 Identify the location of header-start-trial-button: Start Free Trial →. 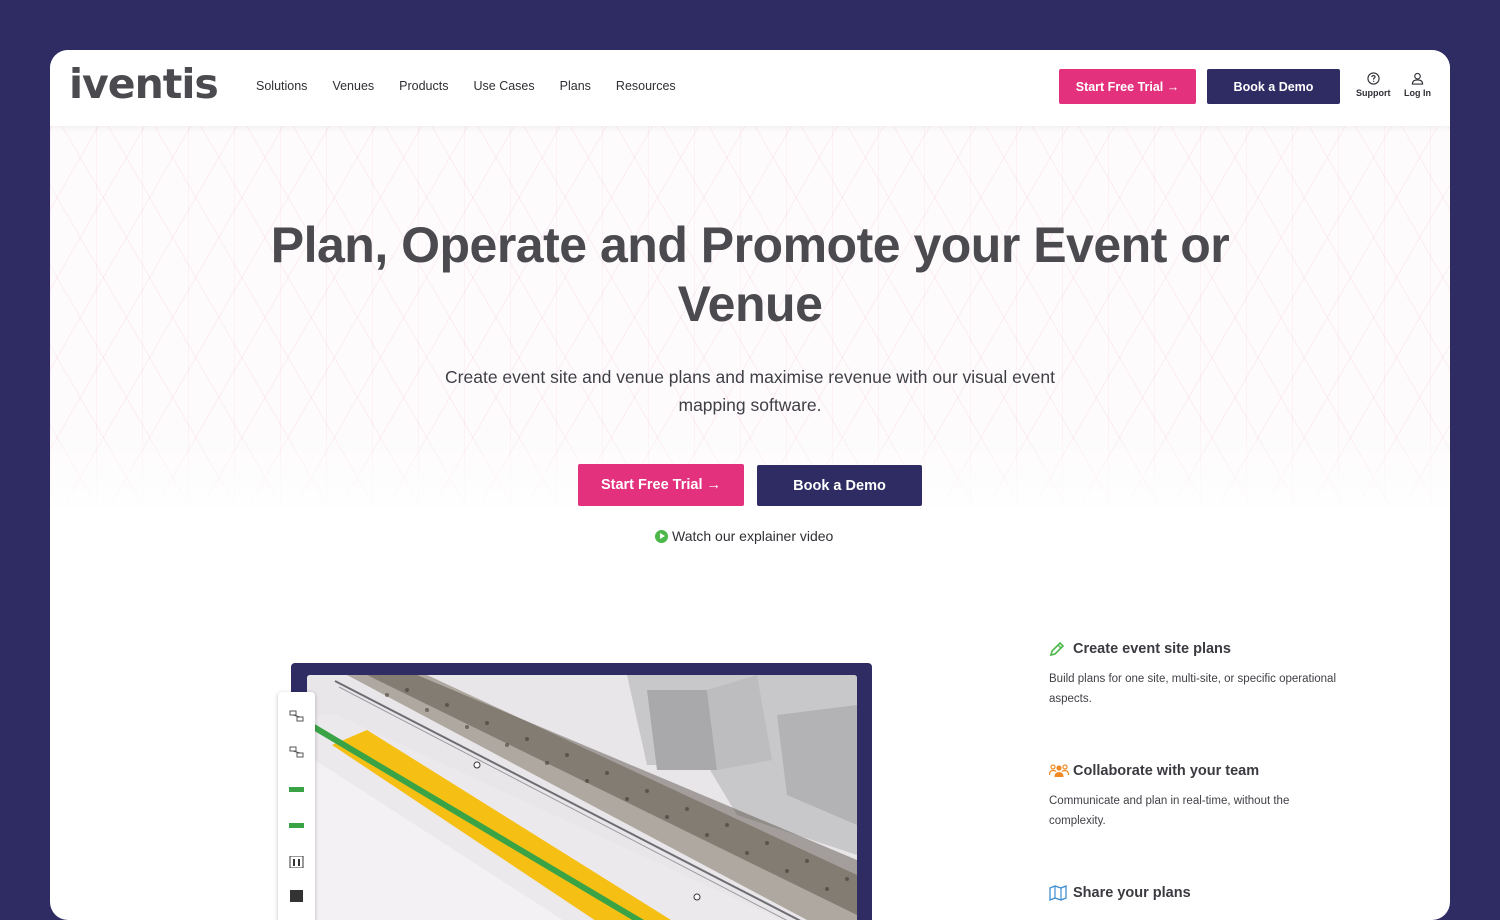
(1127, 86).